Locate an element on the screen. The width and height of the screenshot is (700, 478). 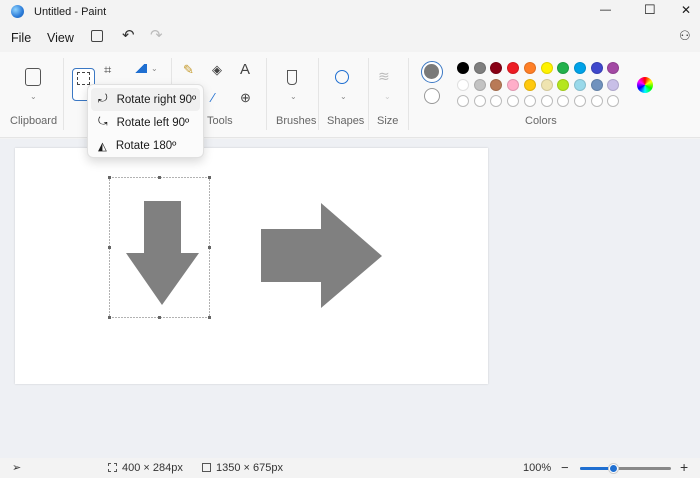
rotate-180-item: ◭ Rotate 180º is located at coordinates (145, 145).